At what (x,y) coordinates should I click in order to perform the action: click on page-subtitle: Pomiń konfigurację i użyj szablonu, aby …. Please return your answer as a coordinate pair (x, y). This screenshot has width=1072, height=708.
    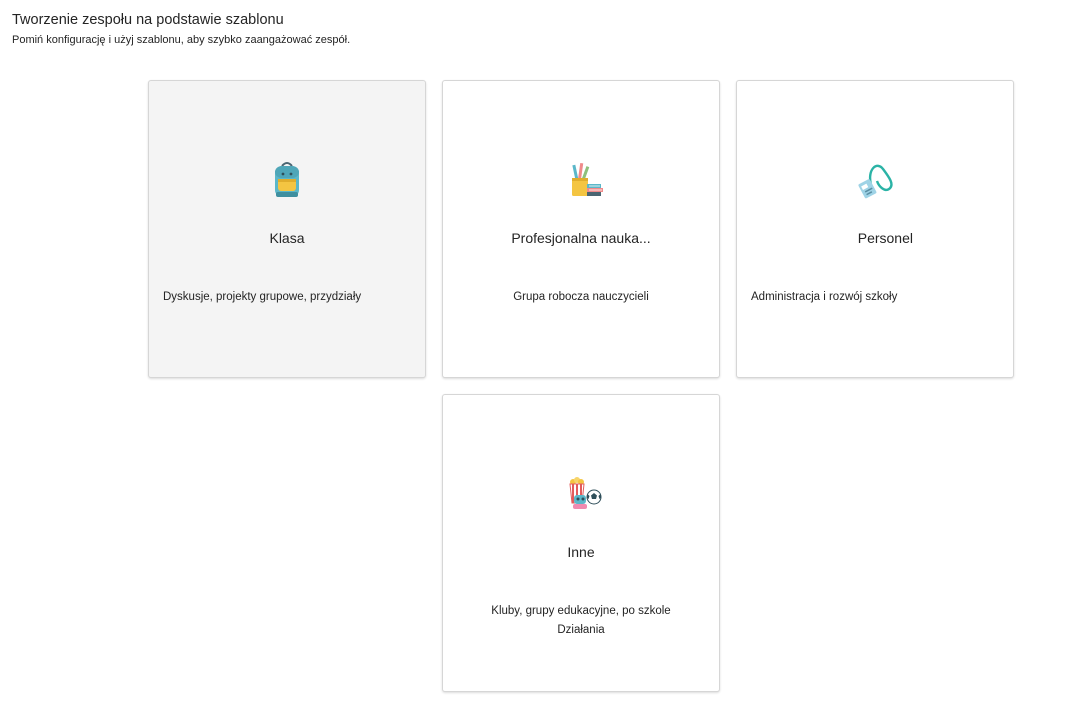
    Looking at the image, I should click on (181, 40).